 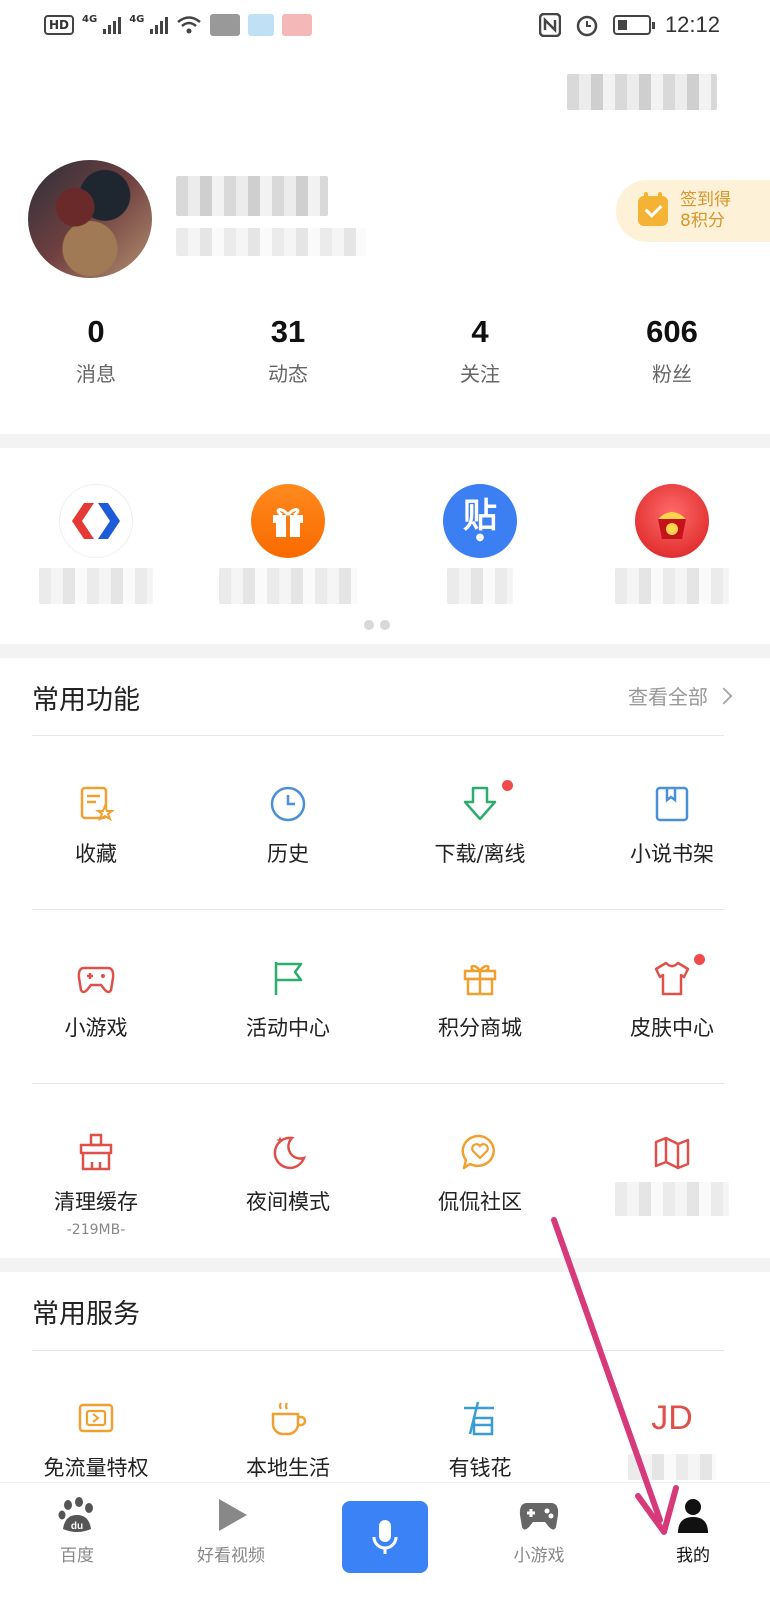 What do you see at coordinates (96, 1185) in the screenshot?
I see `function-clear-cache: 清理缓存 -219MB-` at bounding box center [96, 1185].